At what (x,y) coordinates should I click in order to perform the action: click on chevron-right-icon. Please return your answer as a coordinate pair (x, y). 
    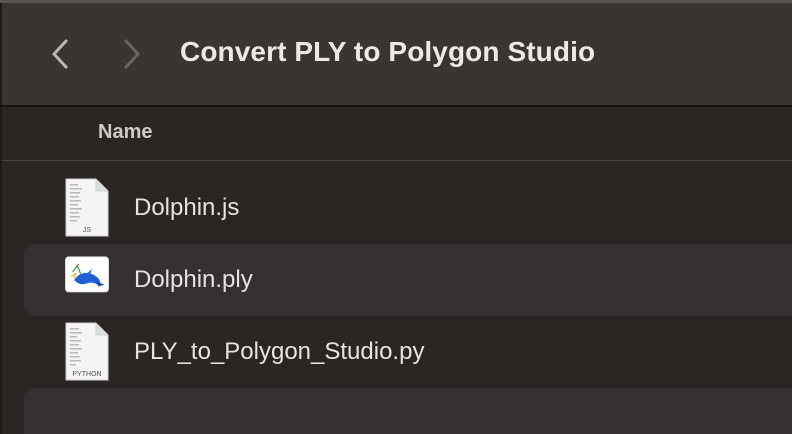
    Looking at the image, I should click on (132, 54).